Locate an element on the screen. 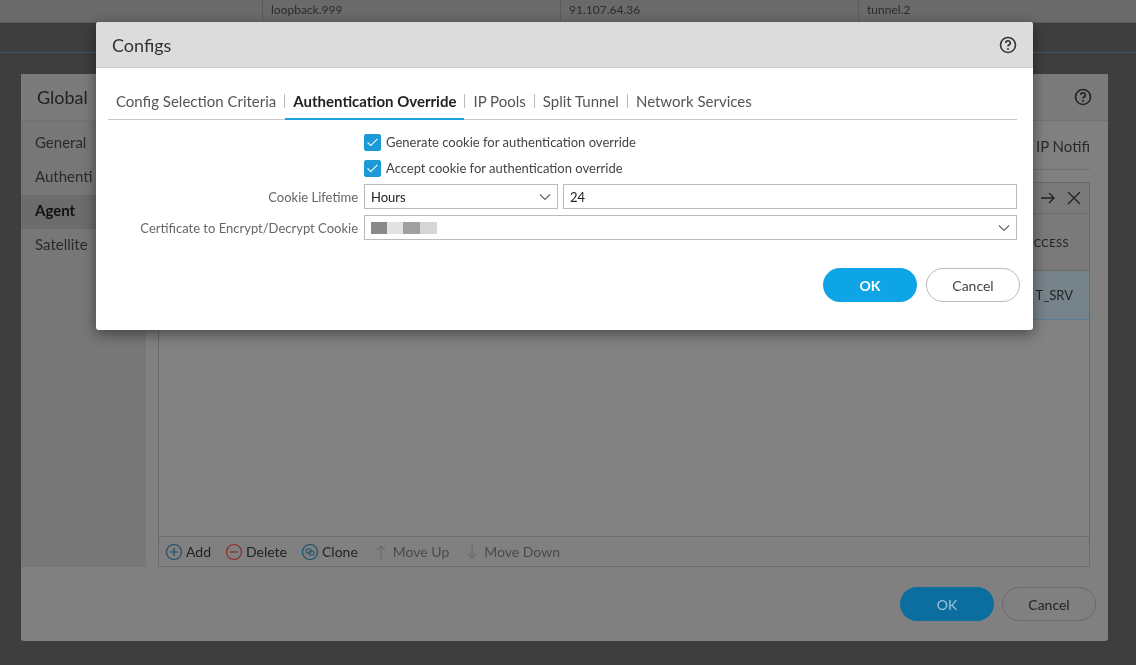 Image resolution: width=1136 pixels, height=665 pixels. minus-circle-icon is located at coordinates (234, 551).